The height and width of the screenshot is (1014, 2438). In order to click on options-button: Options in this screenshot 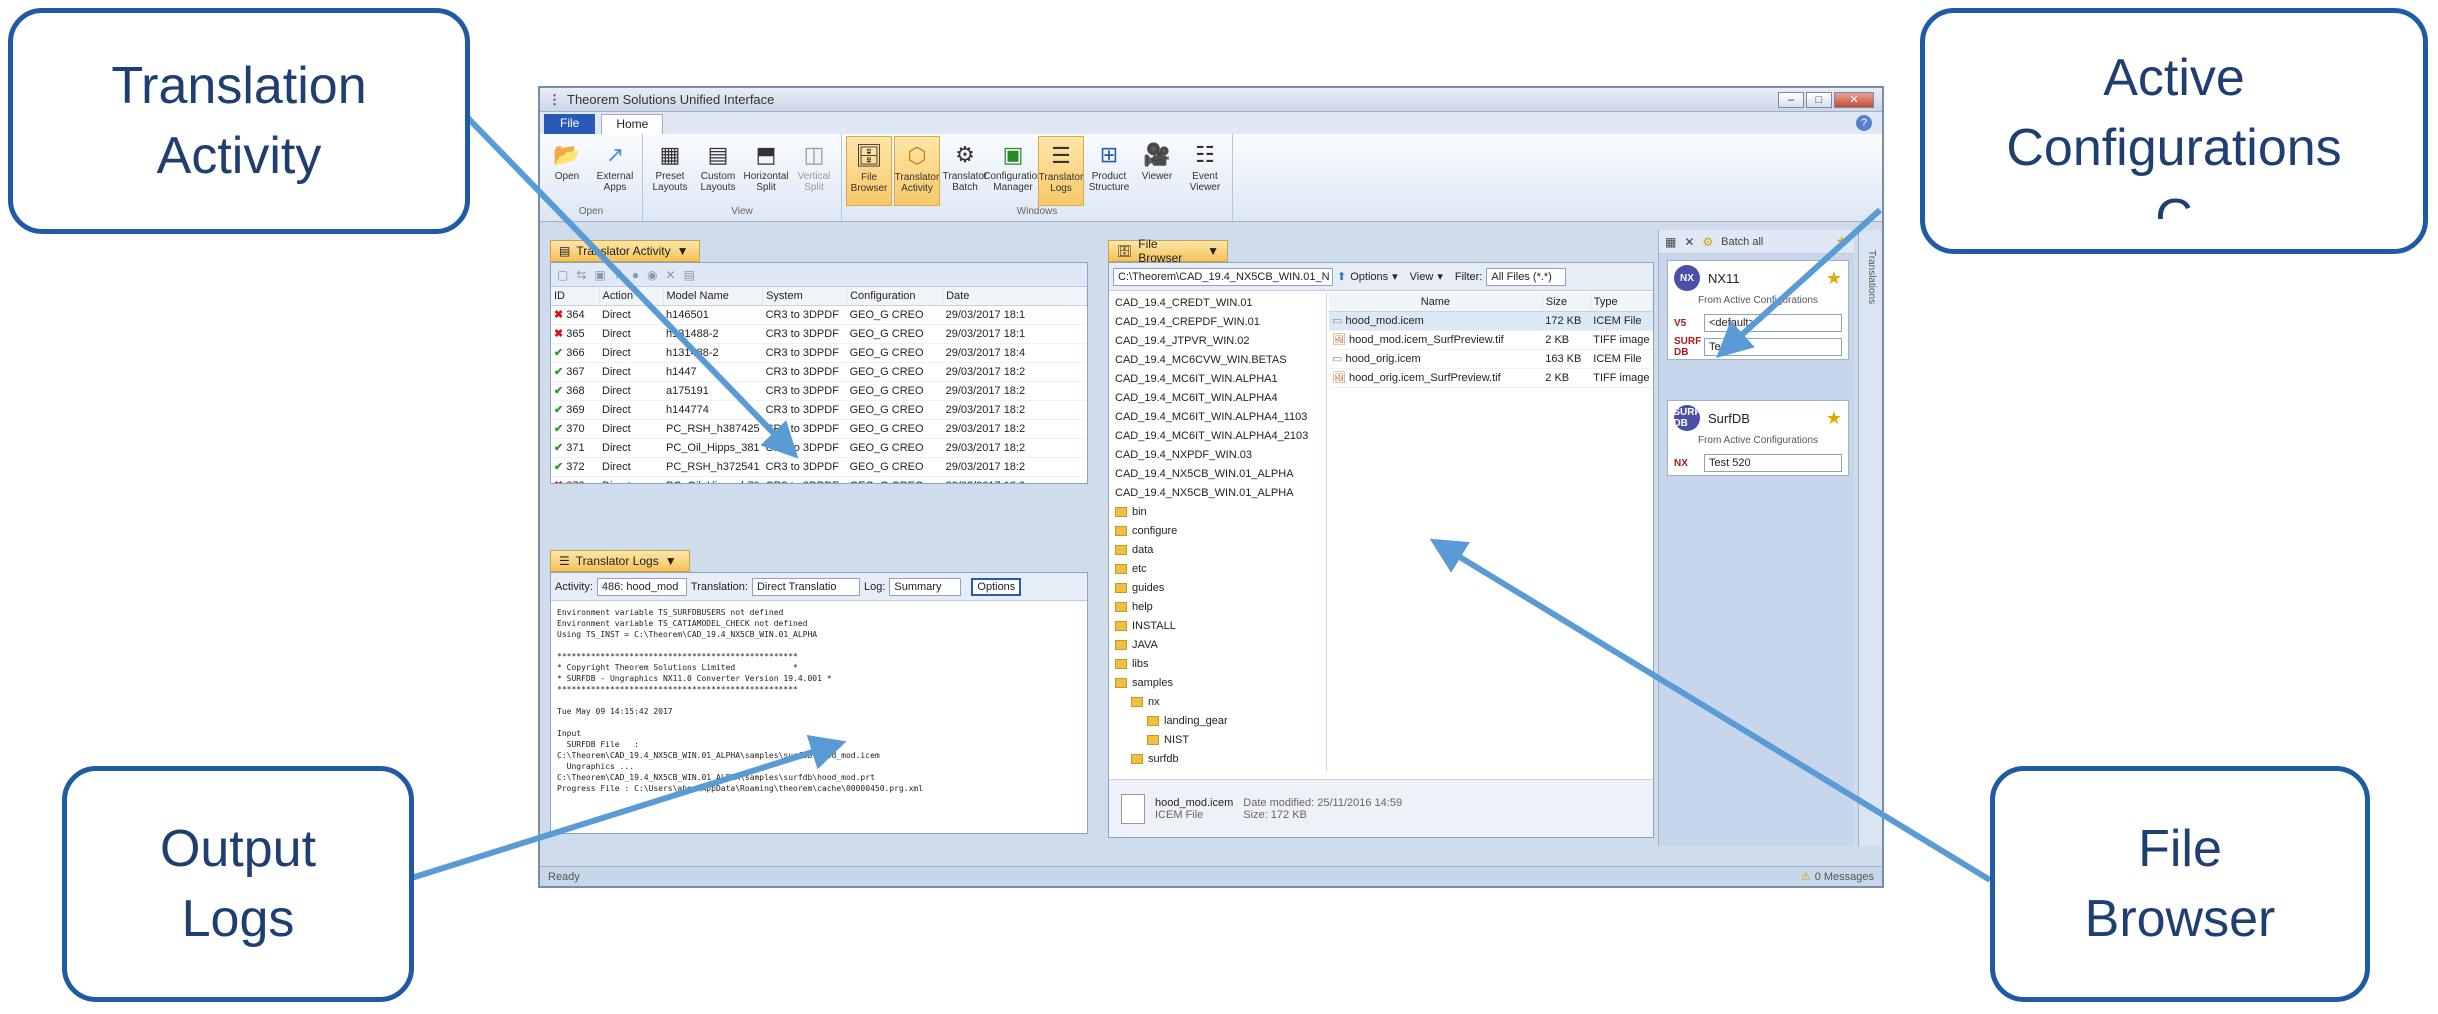, I will do `click(996, 586)`.